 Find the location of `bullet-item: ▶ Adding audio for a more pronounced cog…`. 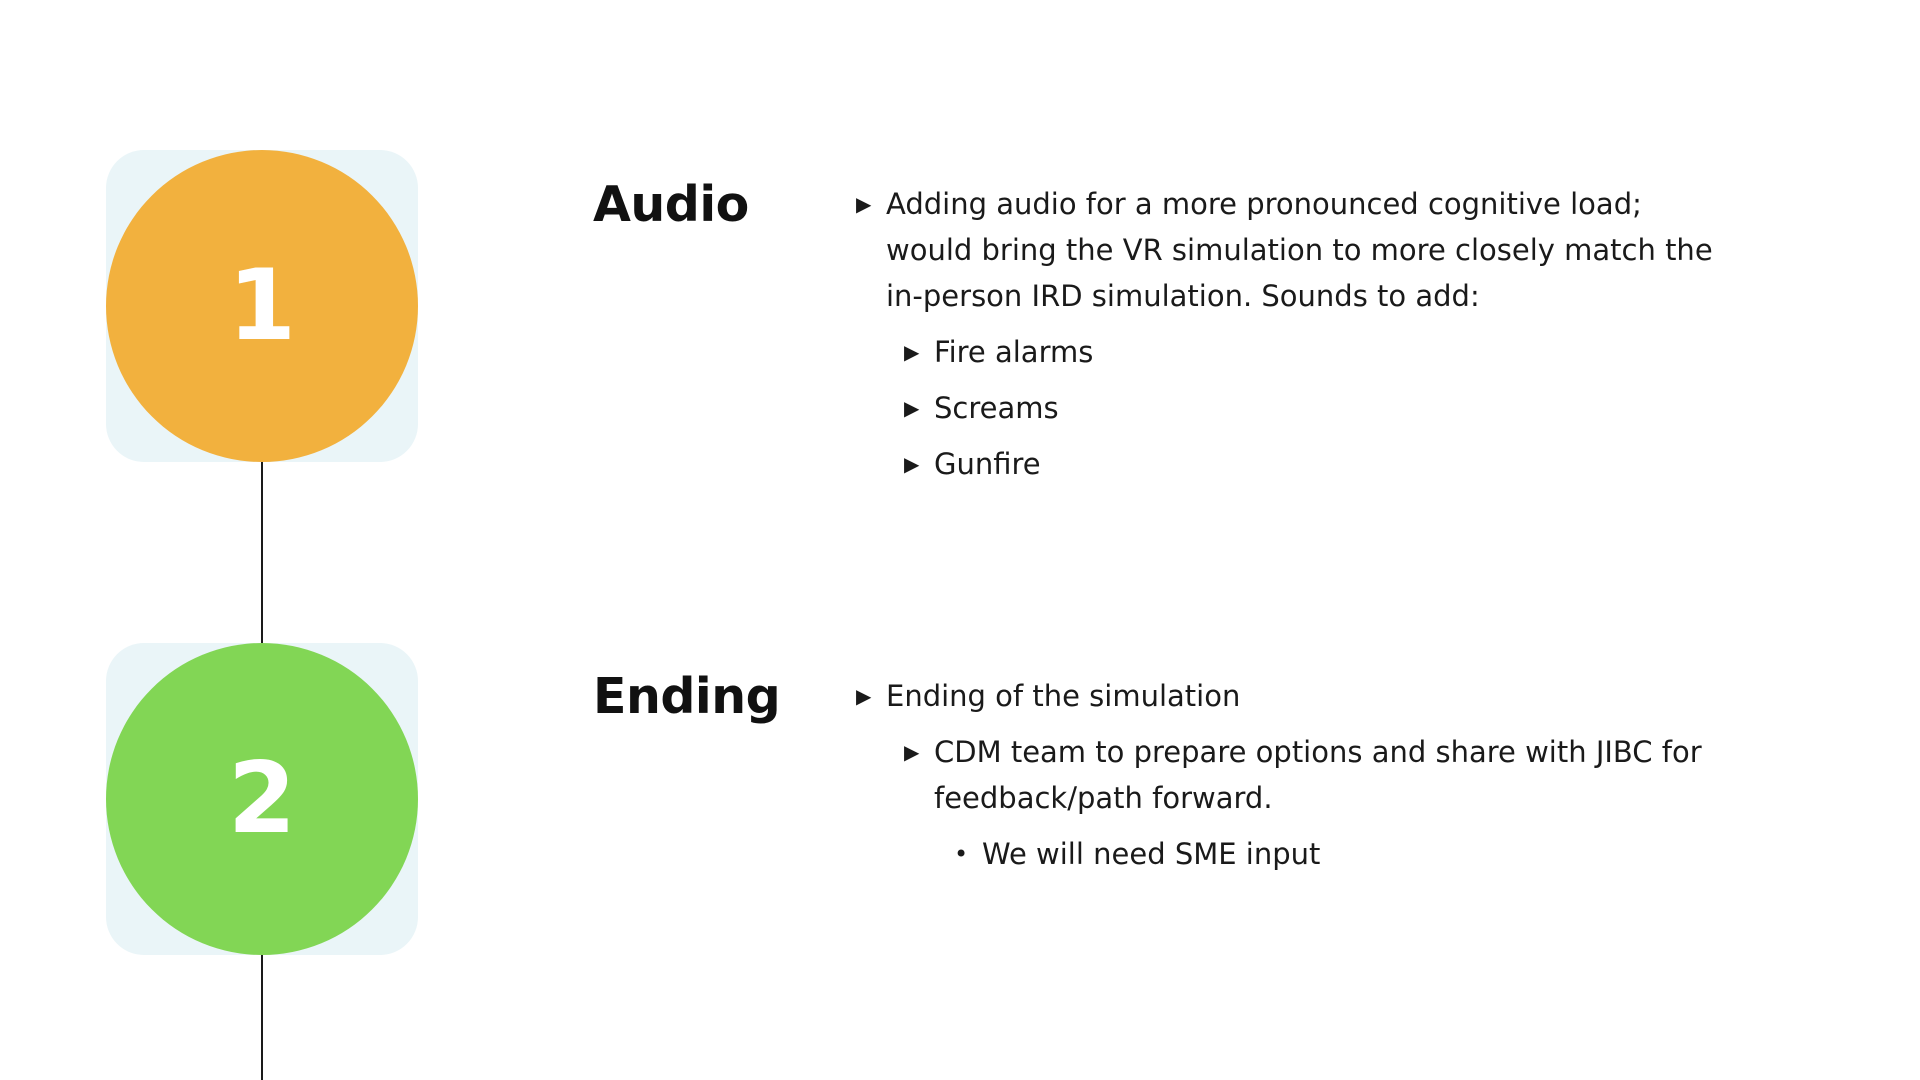

bullet-item: ▶ Adding audio for a more pronounced cog… is located at coordinates (1286, 250).